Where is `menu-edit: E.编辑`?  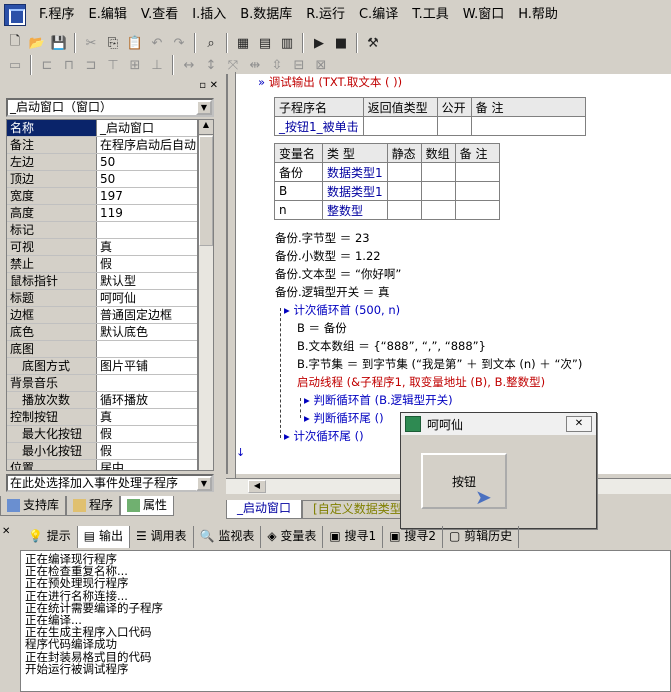
menu-edit: E.编辑 is located at coordinates (108, 15).